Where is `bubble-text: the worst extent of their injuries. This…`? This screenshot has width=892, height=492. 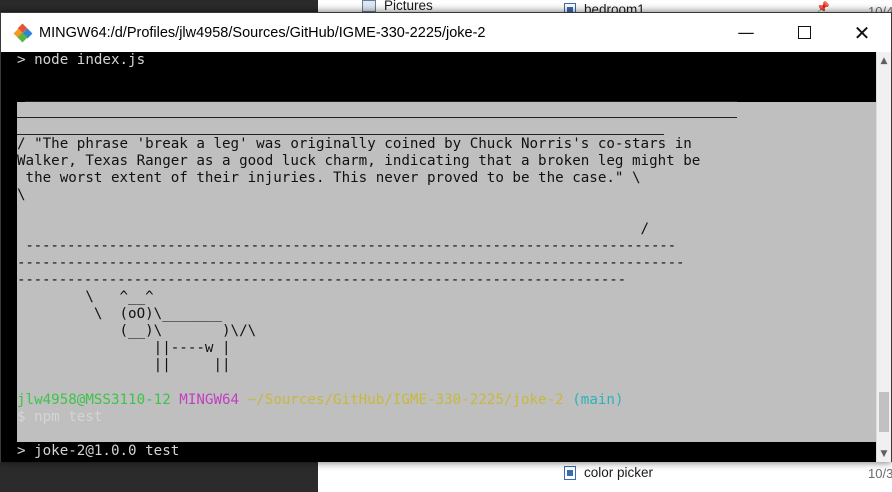
bubble-text: the worst extent of their injuries. This… is located at coordinates (329, 178).